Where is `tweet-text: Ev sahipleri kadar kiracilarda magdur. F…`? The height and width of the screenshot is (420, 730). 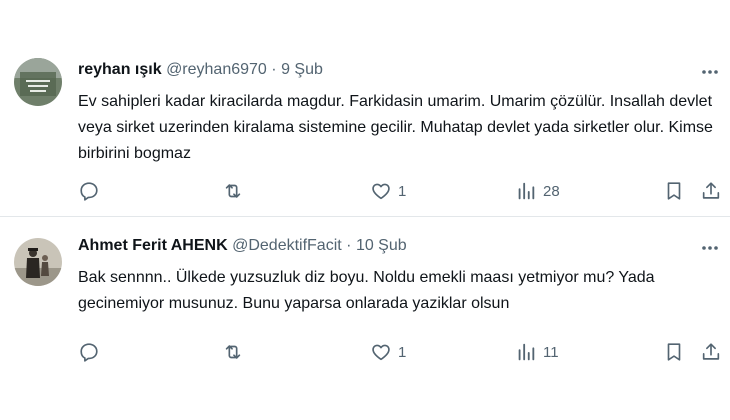 tweet-text: Ev sahipleri kadar kiracilarda magdur. F… is located at coordinates (395, 127).